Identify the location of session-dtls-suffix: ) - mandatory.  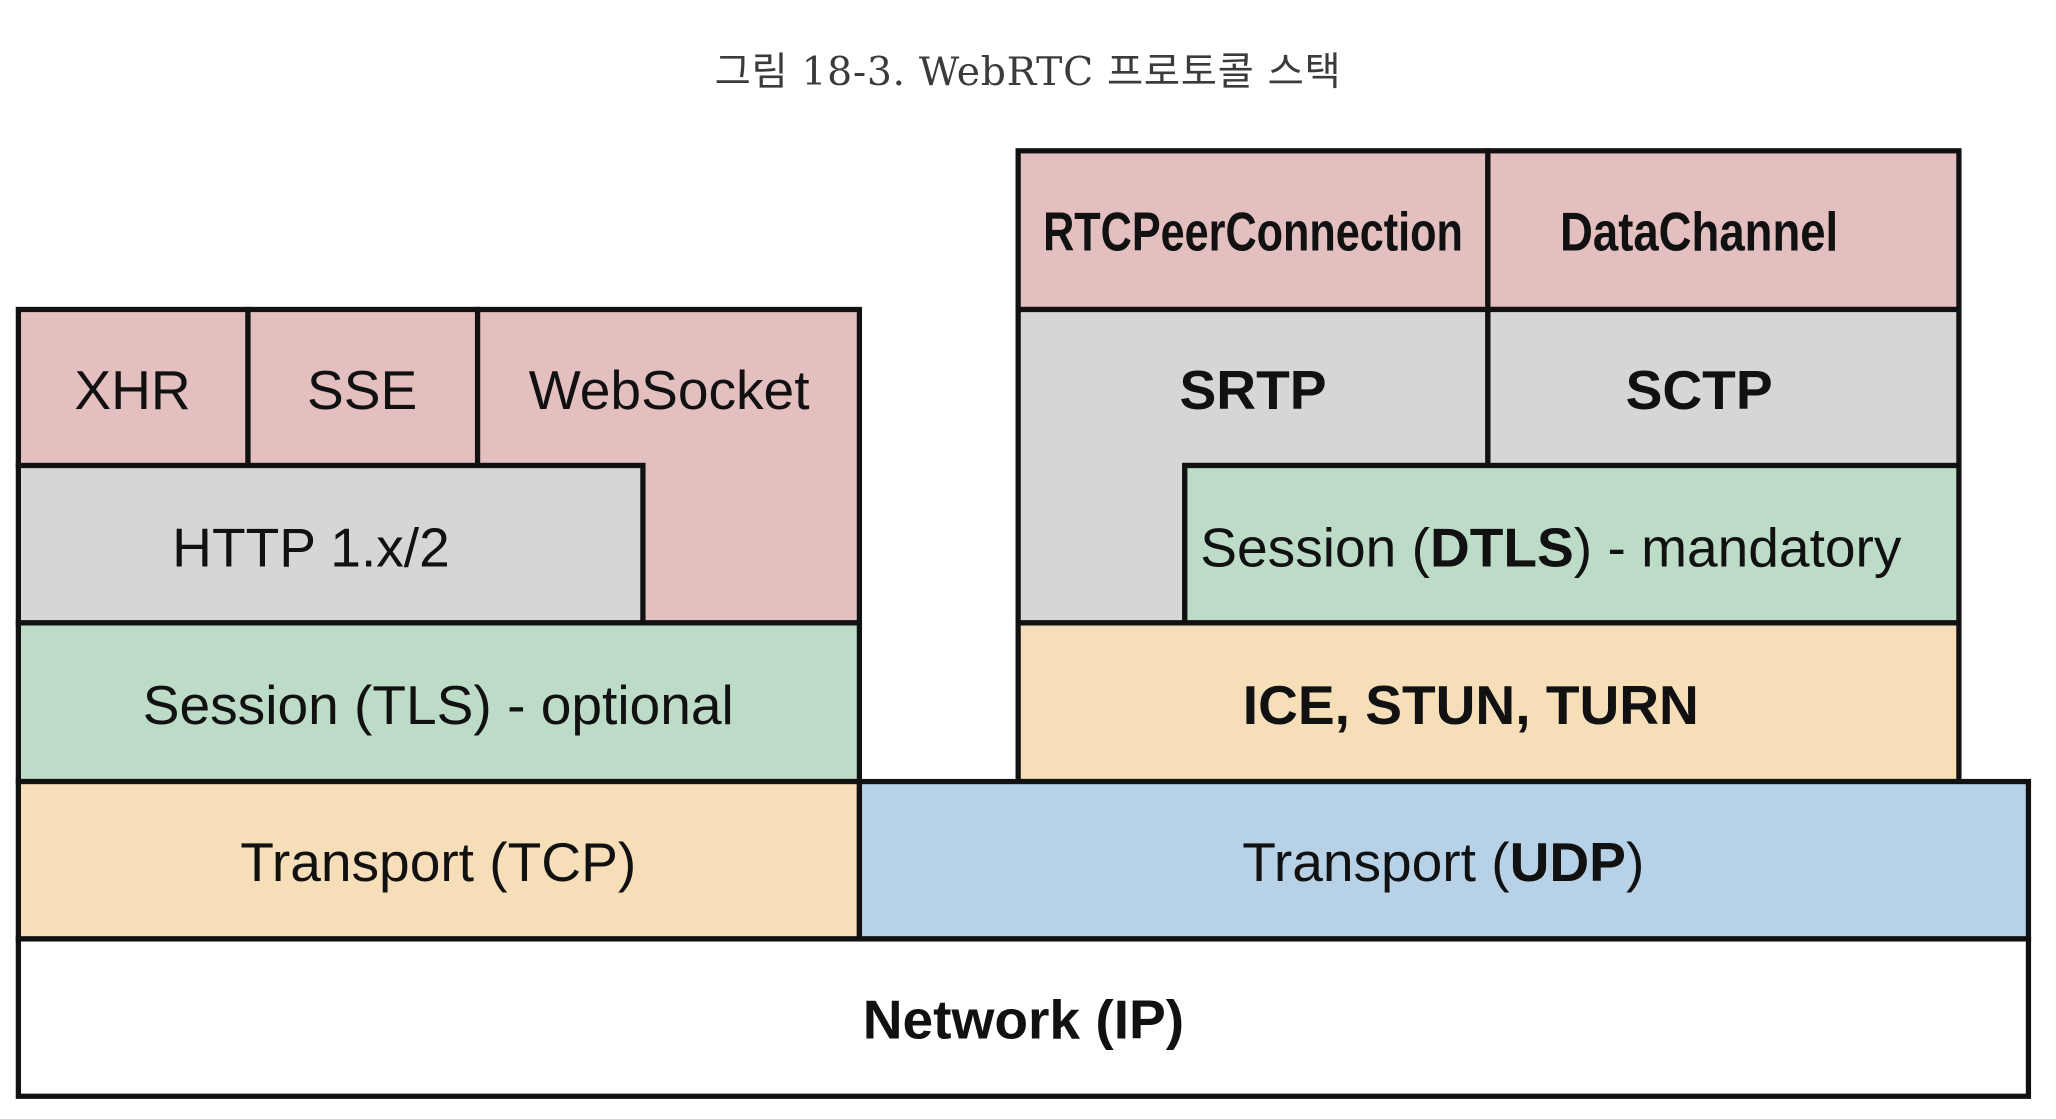
(1738, 548).